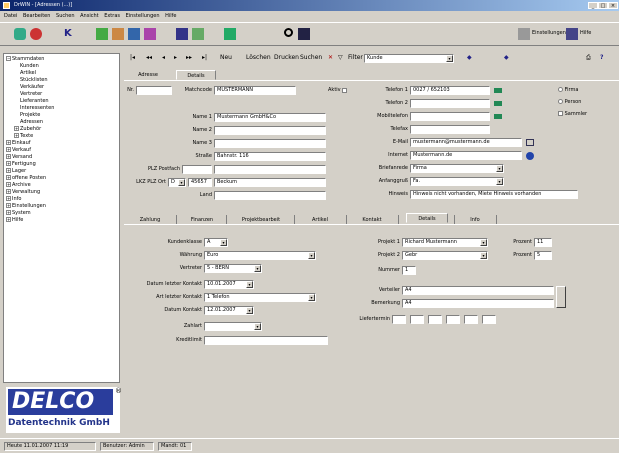  I want to click on close-button: ×, so click(613, 5).